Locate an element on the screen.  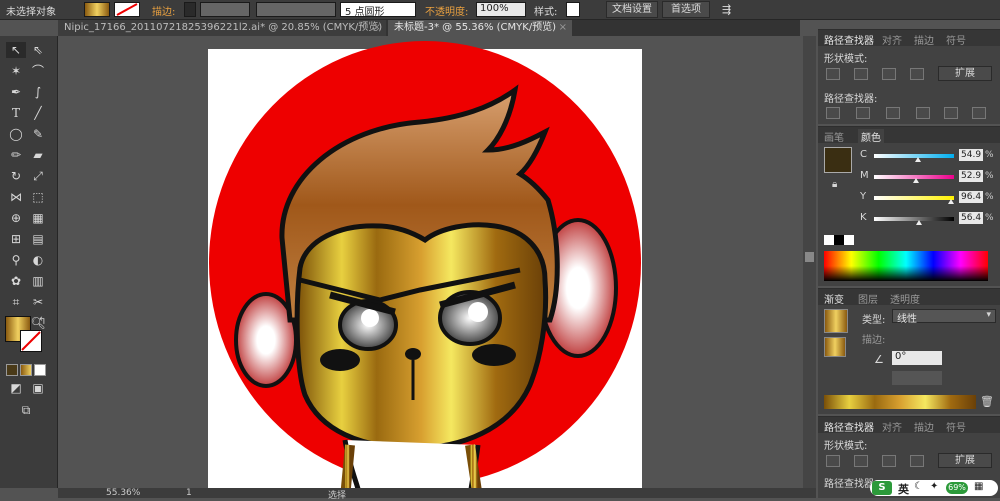
k-value: 56.4 is located at coordinates (971, 218).